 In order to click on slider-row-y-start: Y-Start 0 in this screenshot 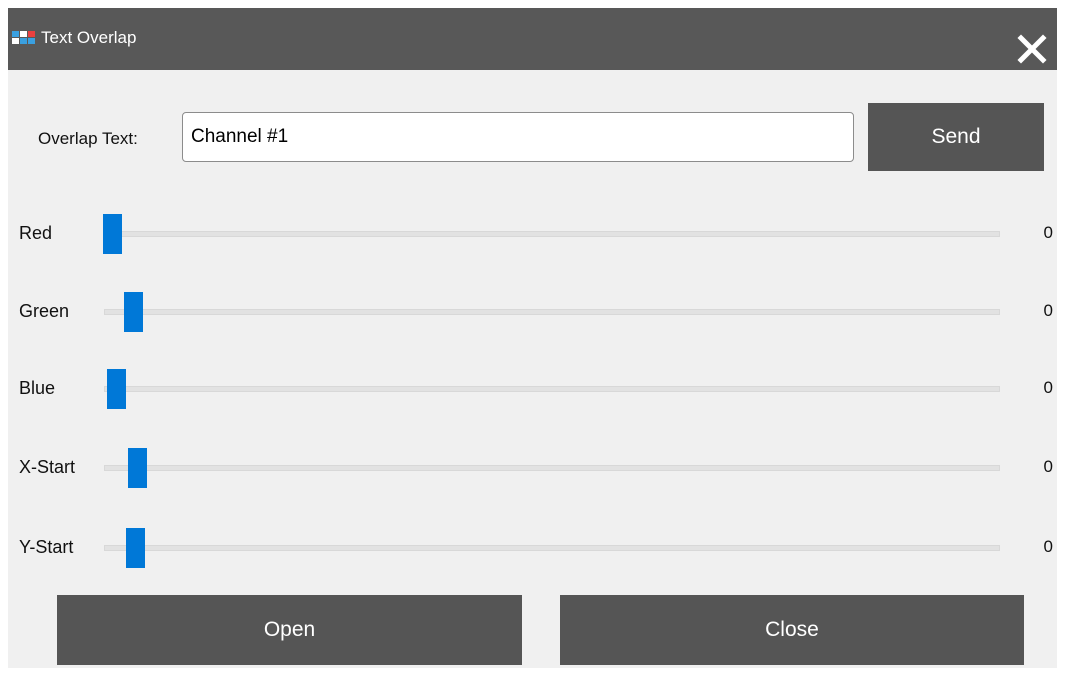, I will do `click(532, 548)`.